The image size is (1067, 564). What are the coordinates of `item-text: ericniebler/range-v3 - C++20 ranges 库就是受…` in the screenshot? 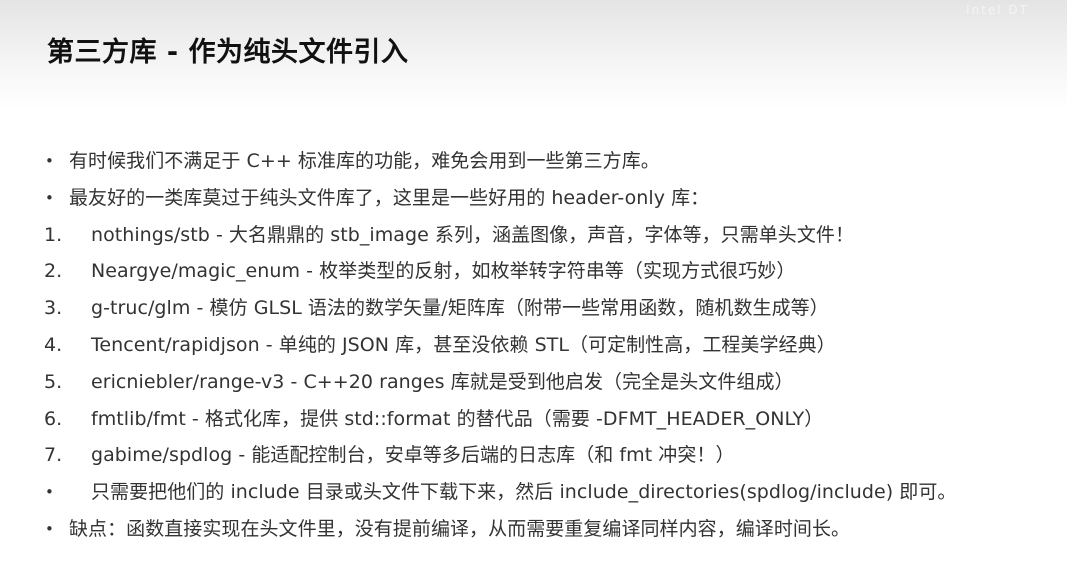 It's located at (442, 381).